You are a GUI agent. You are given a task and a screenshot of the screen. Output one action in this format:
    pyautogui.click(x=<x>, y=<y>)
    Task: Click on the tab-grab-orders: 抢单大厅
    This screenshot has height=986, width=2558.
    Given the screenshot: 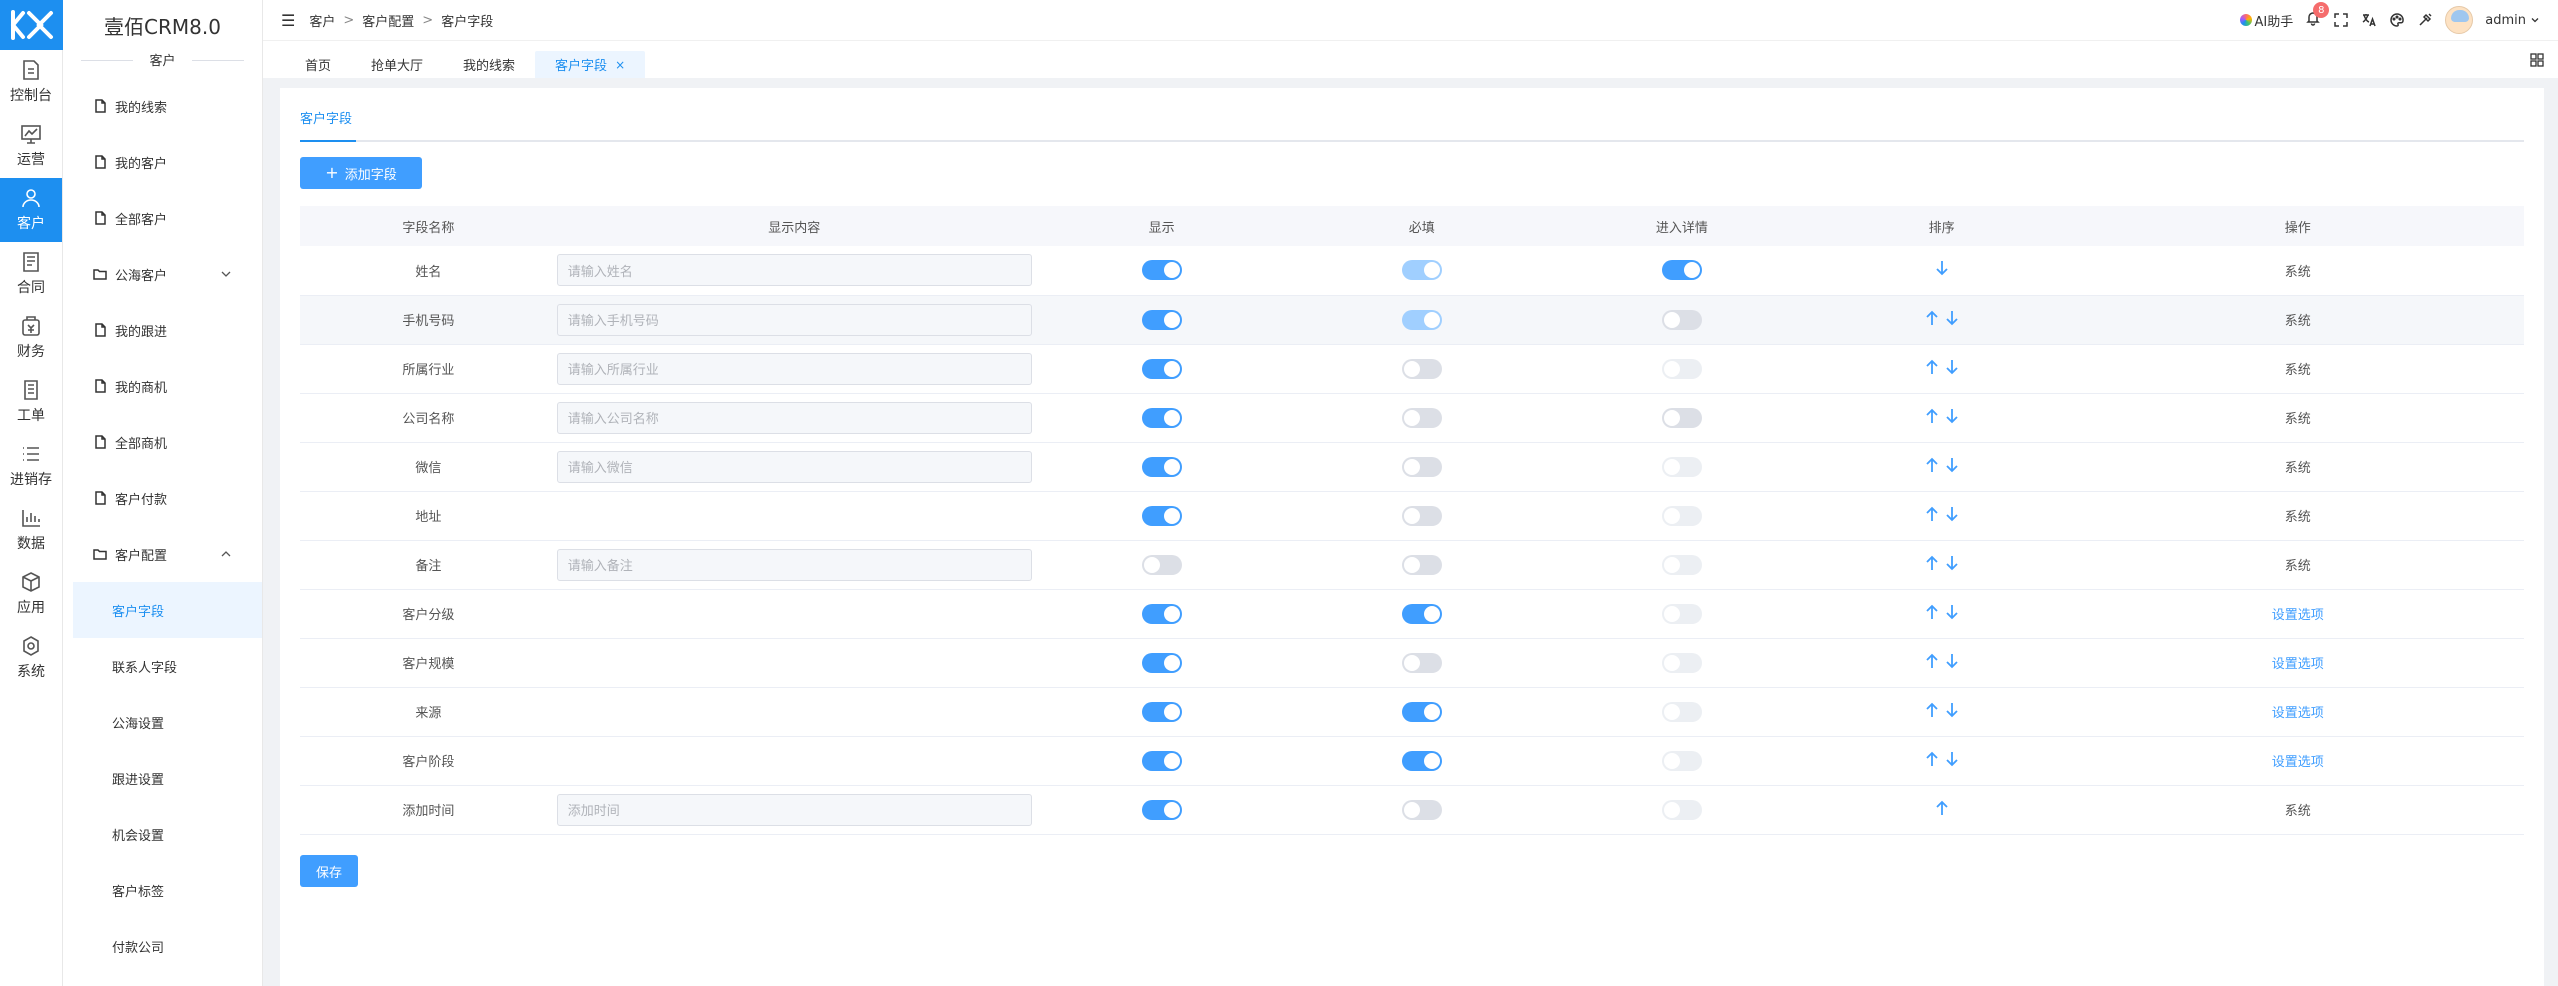 What is the action you would take?
    pyautogui.click(x=397, y=64)
    